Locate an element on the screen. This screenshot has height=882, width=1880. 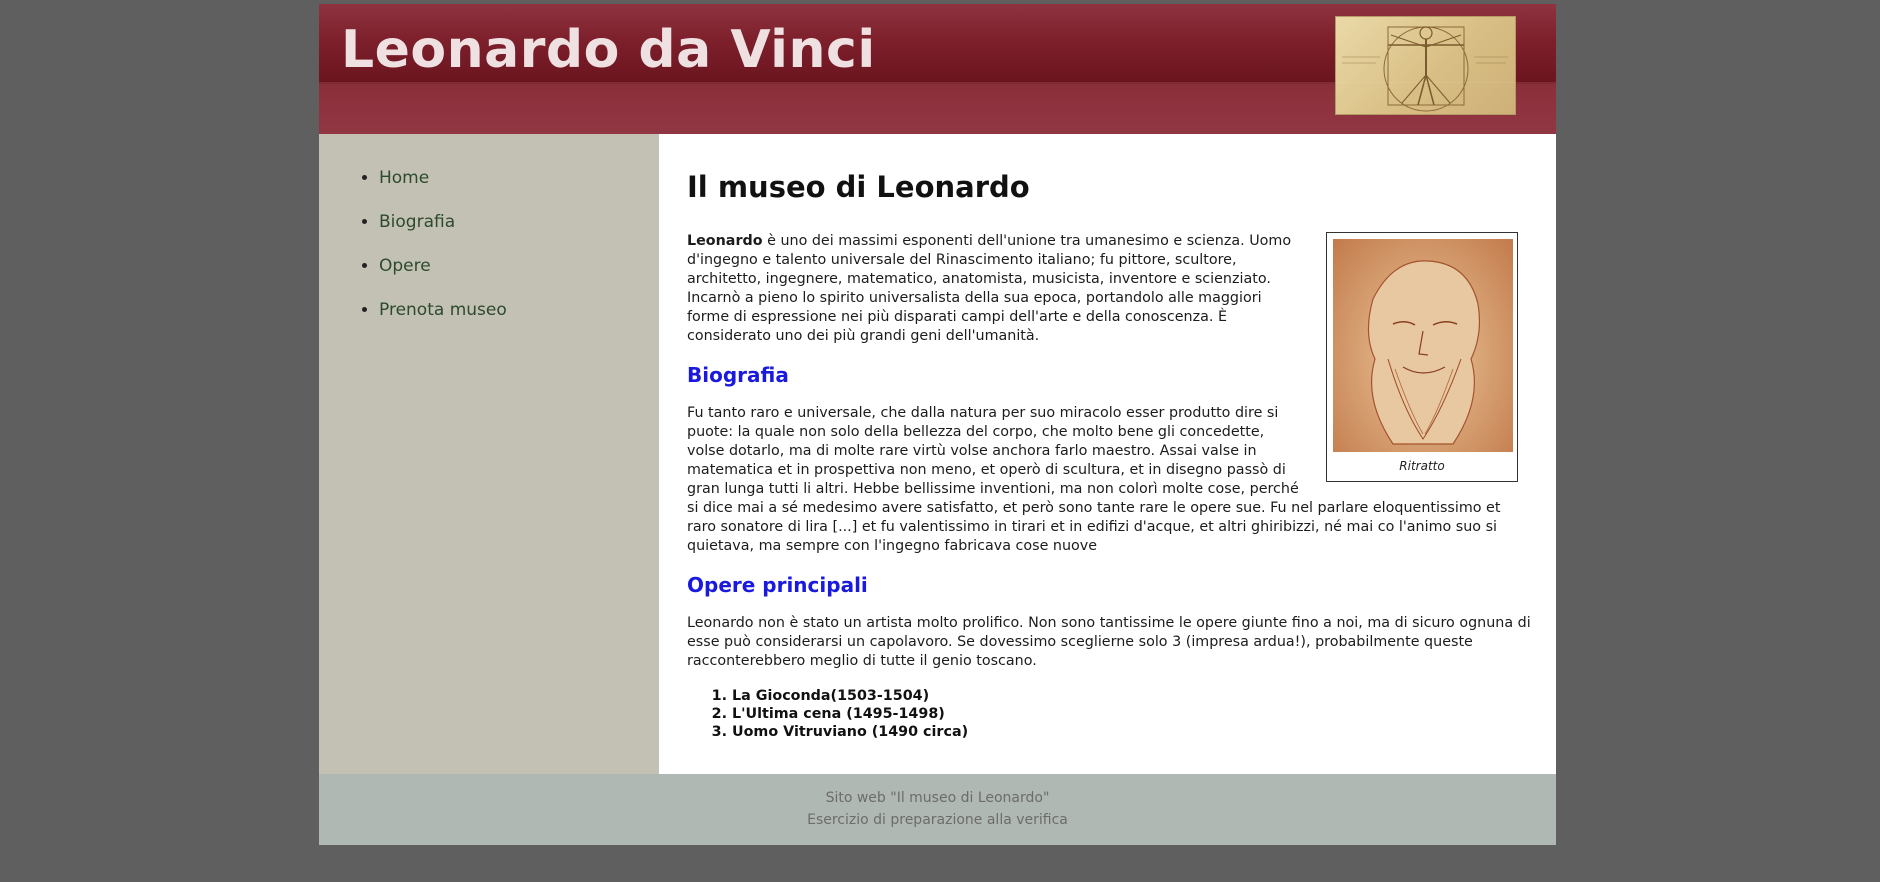
nav-item-prenota-museo: Prenota museo is located at coordinates (443, 320).